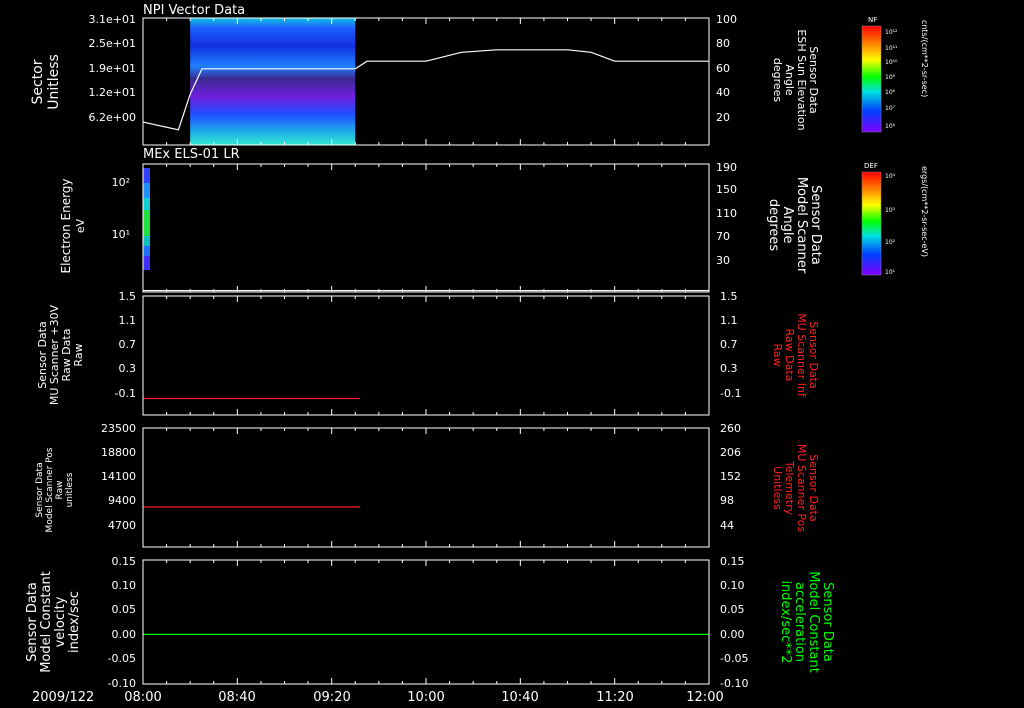 This screenshot has height=708, width=1024. Describe the element at coordinates (730, 452) in the screenshot. I see `p4-ytick-r-1: 206` at that location.